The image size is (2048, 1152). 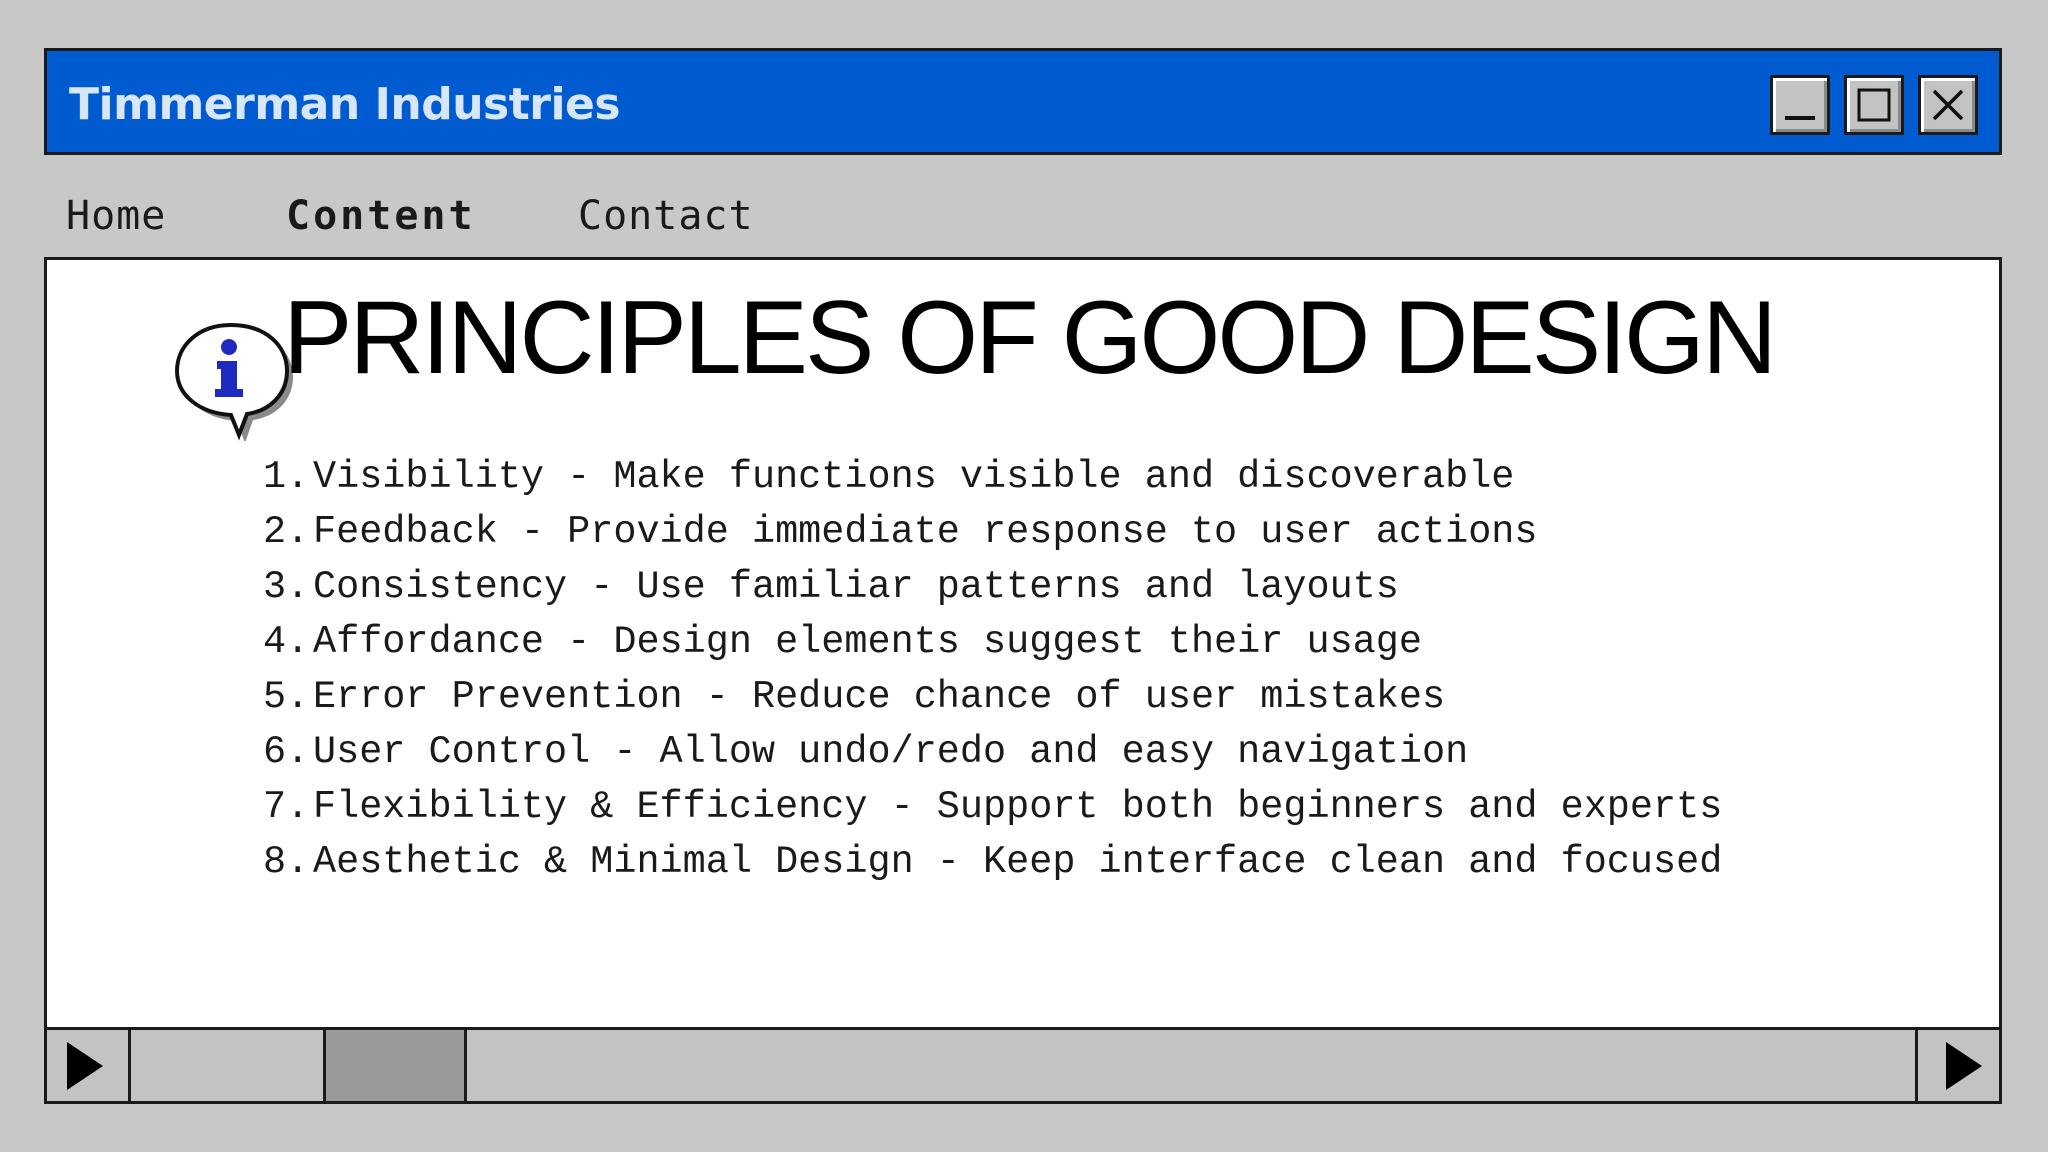 I want to click on maximize-button, so click(x=1874, y=105).